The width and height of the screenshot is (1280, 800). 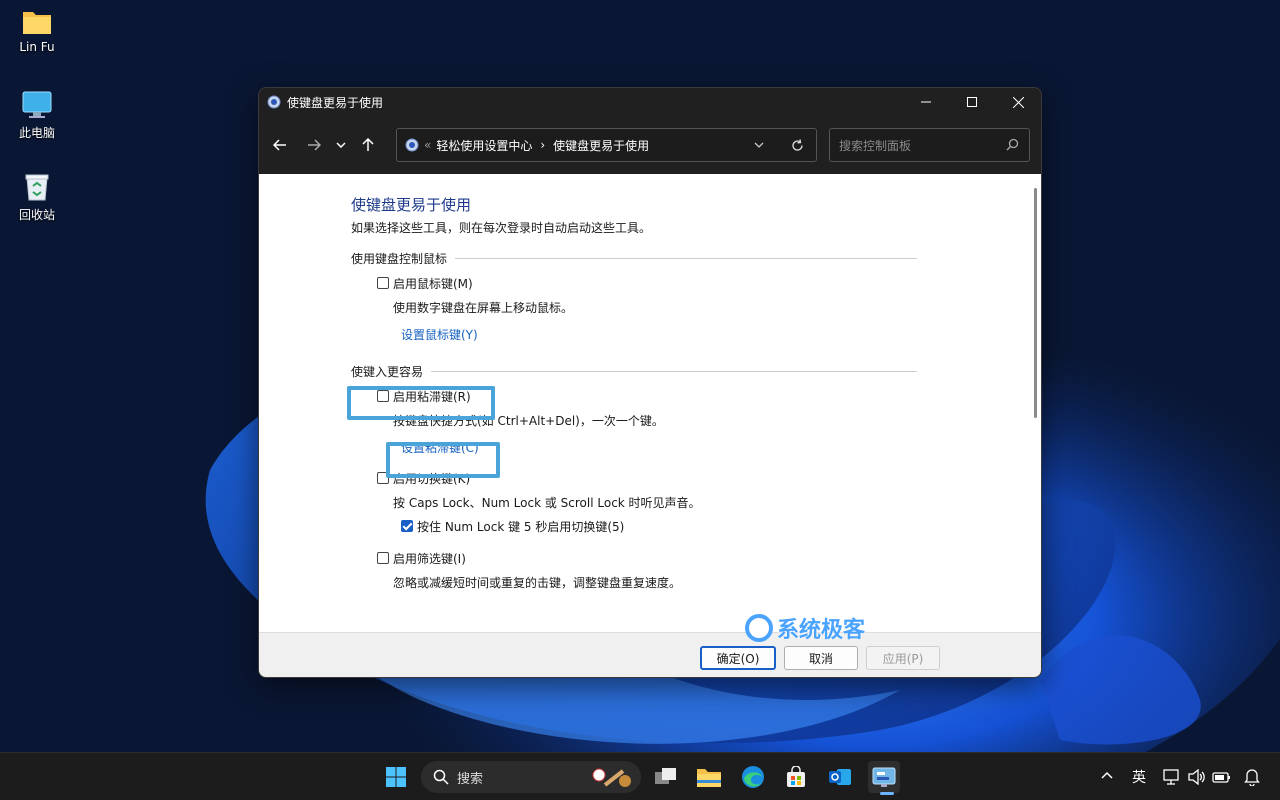 I want to click on maximize-button, so click(x=972, y=102).